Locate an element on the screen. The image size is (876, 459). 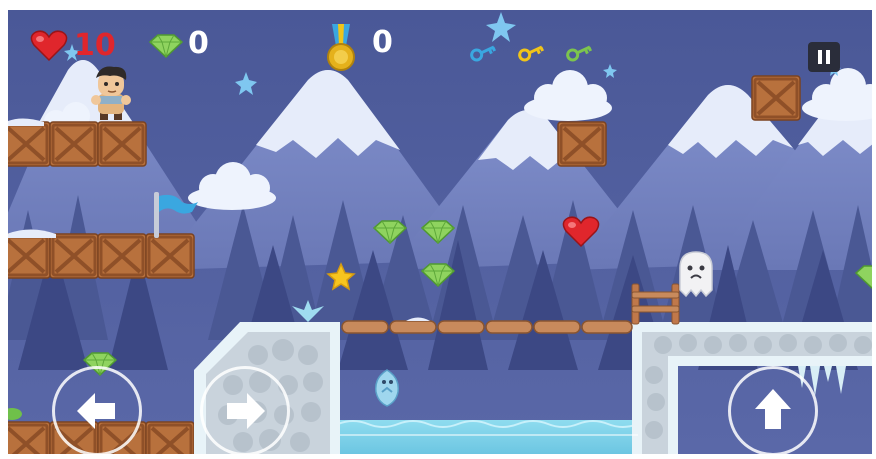
arrow-left-icon is located at coordinates (96, 411).